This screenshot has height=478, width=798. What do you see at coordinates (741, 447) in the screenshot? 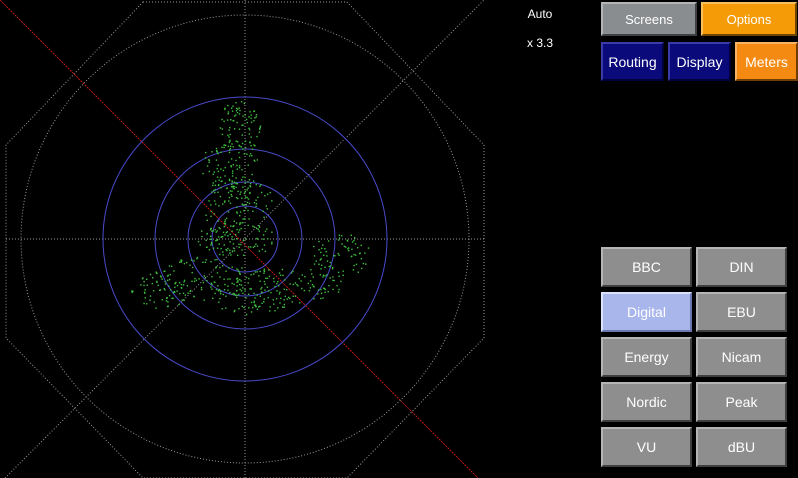
I see `meter-dbu-button: dBU` at bounding box center [741, 447].